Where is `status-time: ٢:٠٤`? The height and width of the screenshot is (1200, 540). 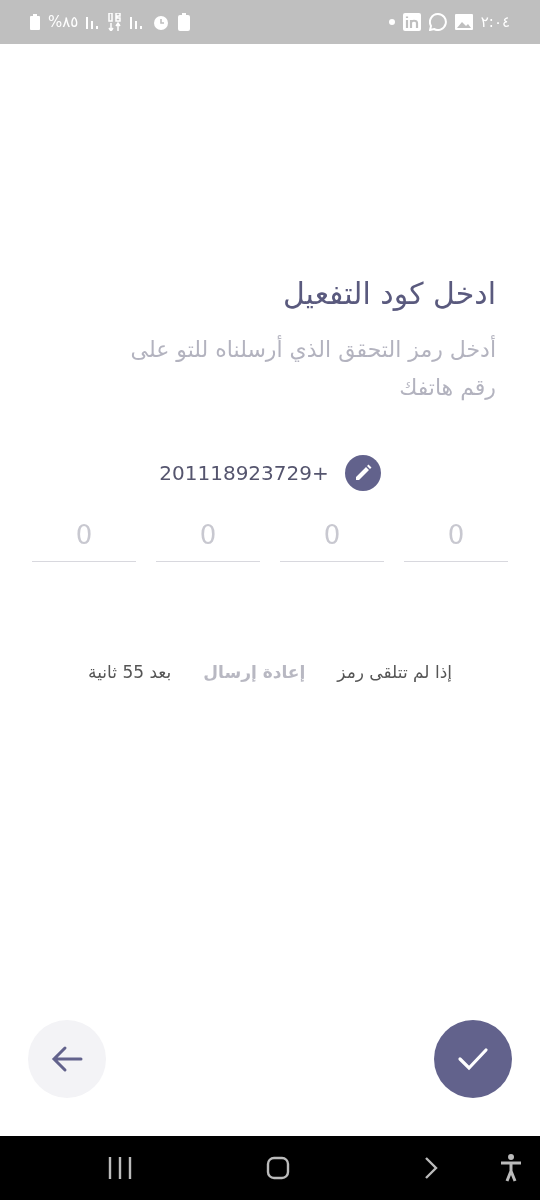 status-time: ٢:٠٤ is located at coordinates (495, 22).